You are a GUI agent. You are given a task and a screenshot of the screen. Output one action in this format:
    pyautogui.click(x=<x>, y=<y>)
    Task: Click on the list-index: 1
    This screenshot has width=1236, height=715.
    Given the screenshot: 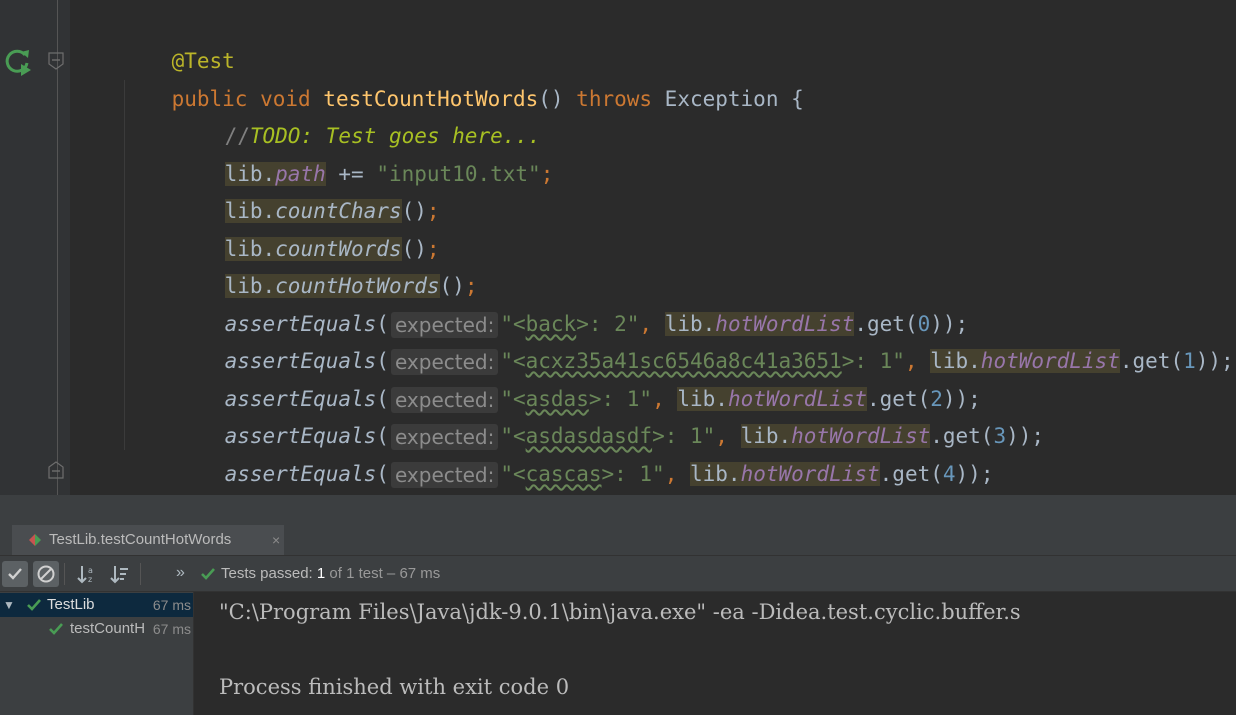 What is the action you would take?
    pyautogui.click(x=1189, y=361)
    